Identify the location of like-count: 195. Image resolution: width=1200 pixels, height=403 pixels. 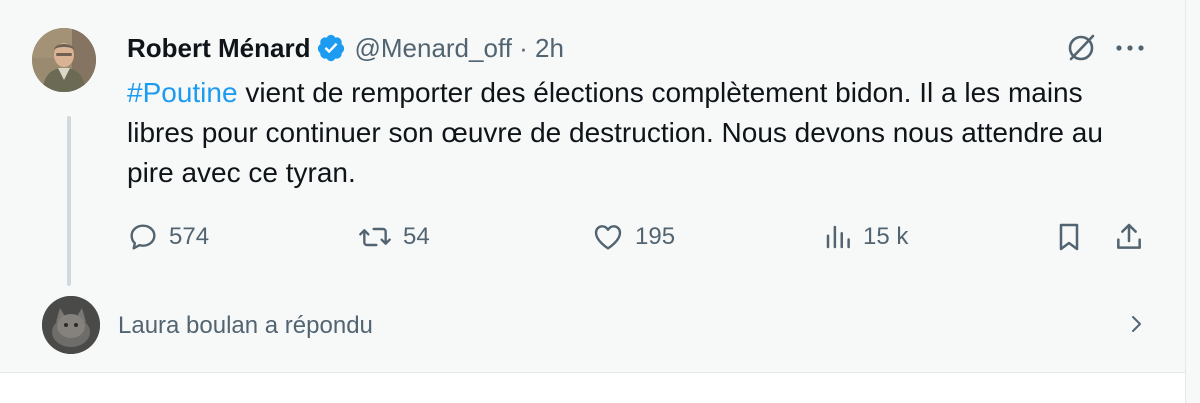
(655, 236).